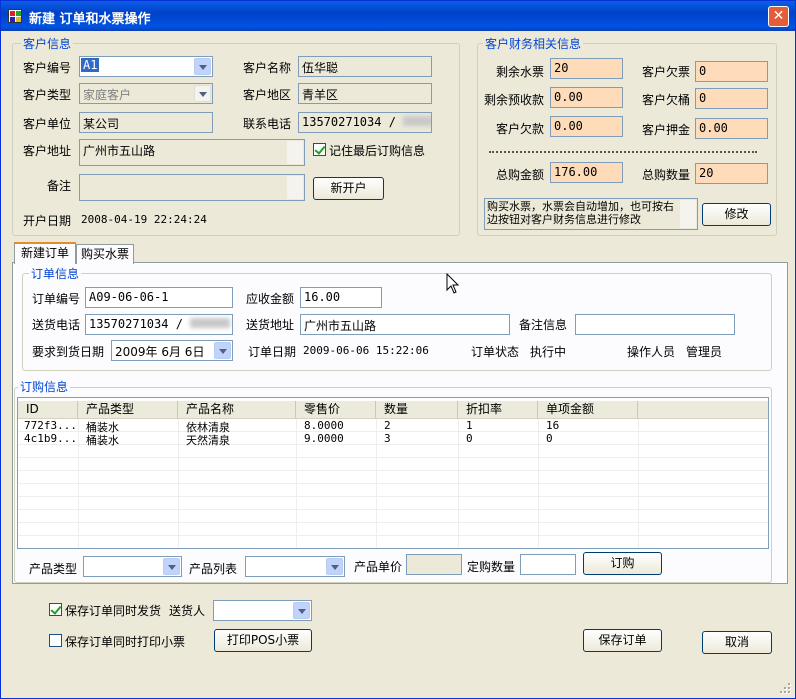 This screenshot has width=796, height=699. What do you see at coordinates (159, 297) in the screenshot?
I see `order-no-field: A09-06-06-1` at bounding box center [159, 297].